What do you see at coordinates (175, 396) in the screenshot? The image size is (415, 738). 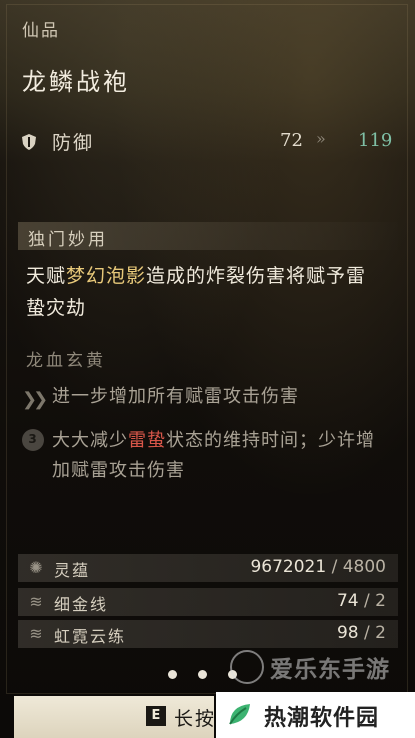 I see `set-effect-1-text: 进一步增加所有赋雷攻击伤害` at bounding box center [175, 396].